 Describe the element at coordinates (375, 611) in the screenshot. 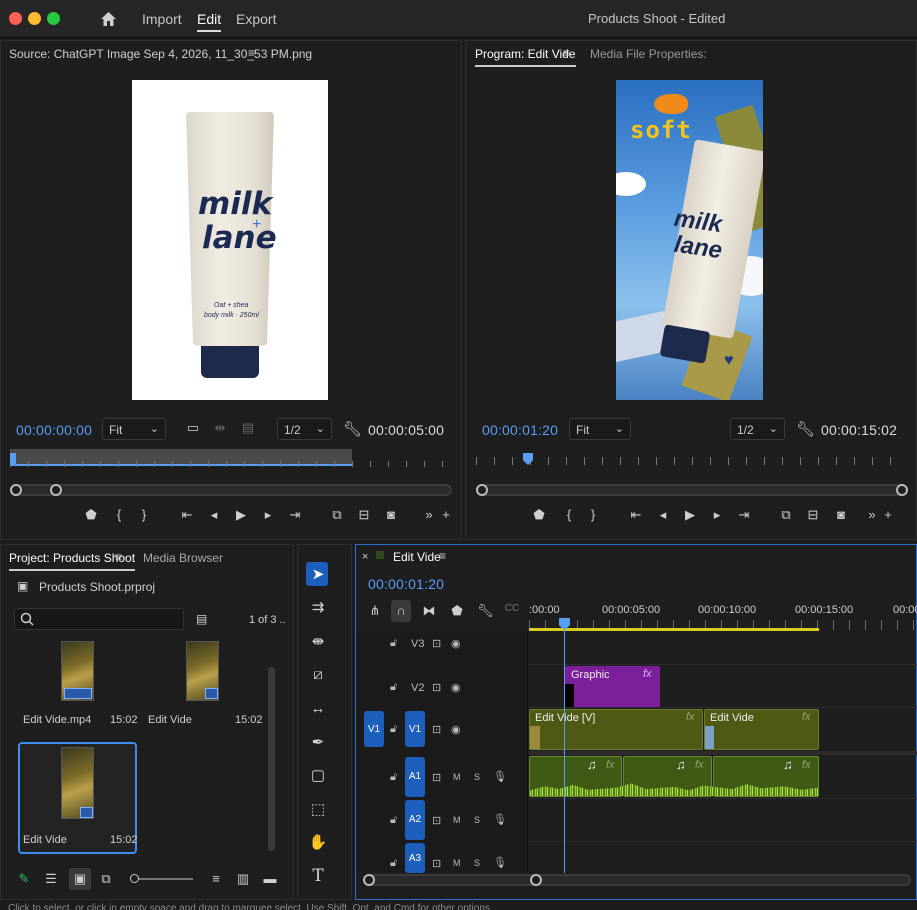

I see `insert-nest-icon: ⋔` at that location.